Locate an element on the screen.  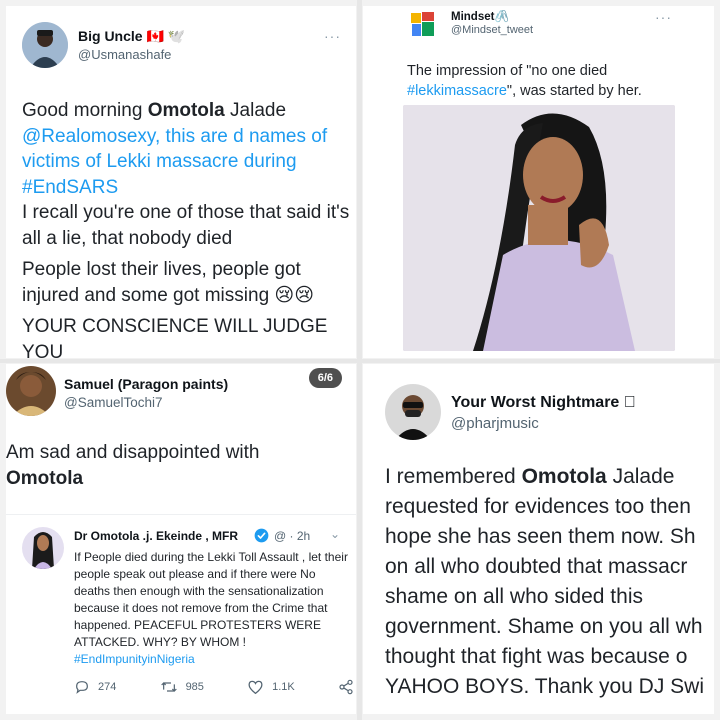
chevron-down-icon: ⌄ is located at coordinates (335, 534).